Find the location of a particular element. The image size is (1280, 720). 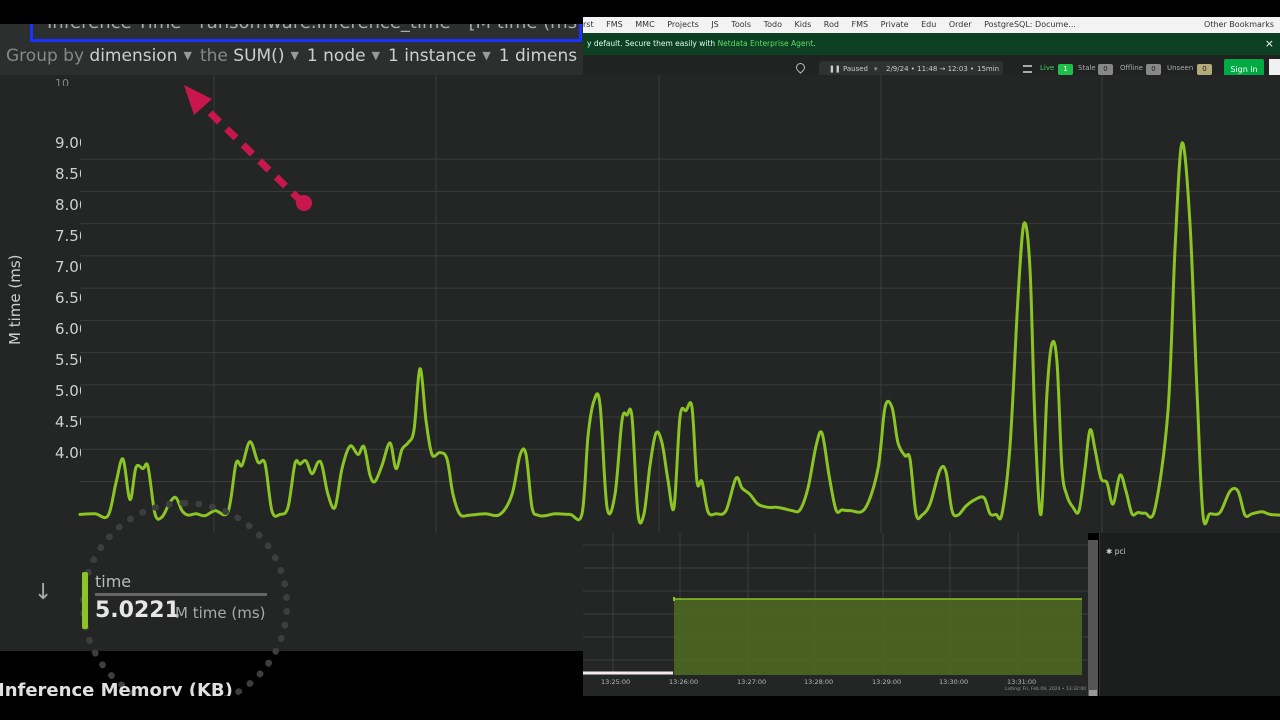

y-axis-title: M time (ms) is located at coordinates (15, 300).